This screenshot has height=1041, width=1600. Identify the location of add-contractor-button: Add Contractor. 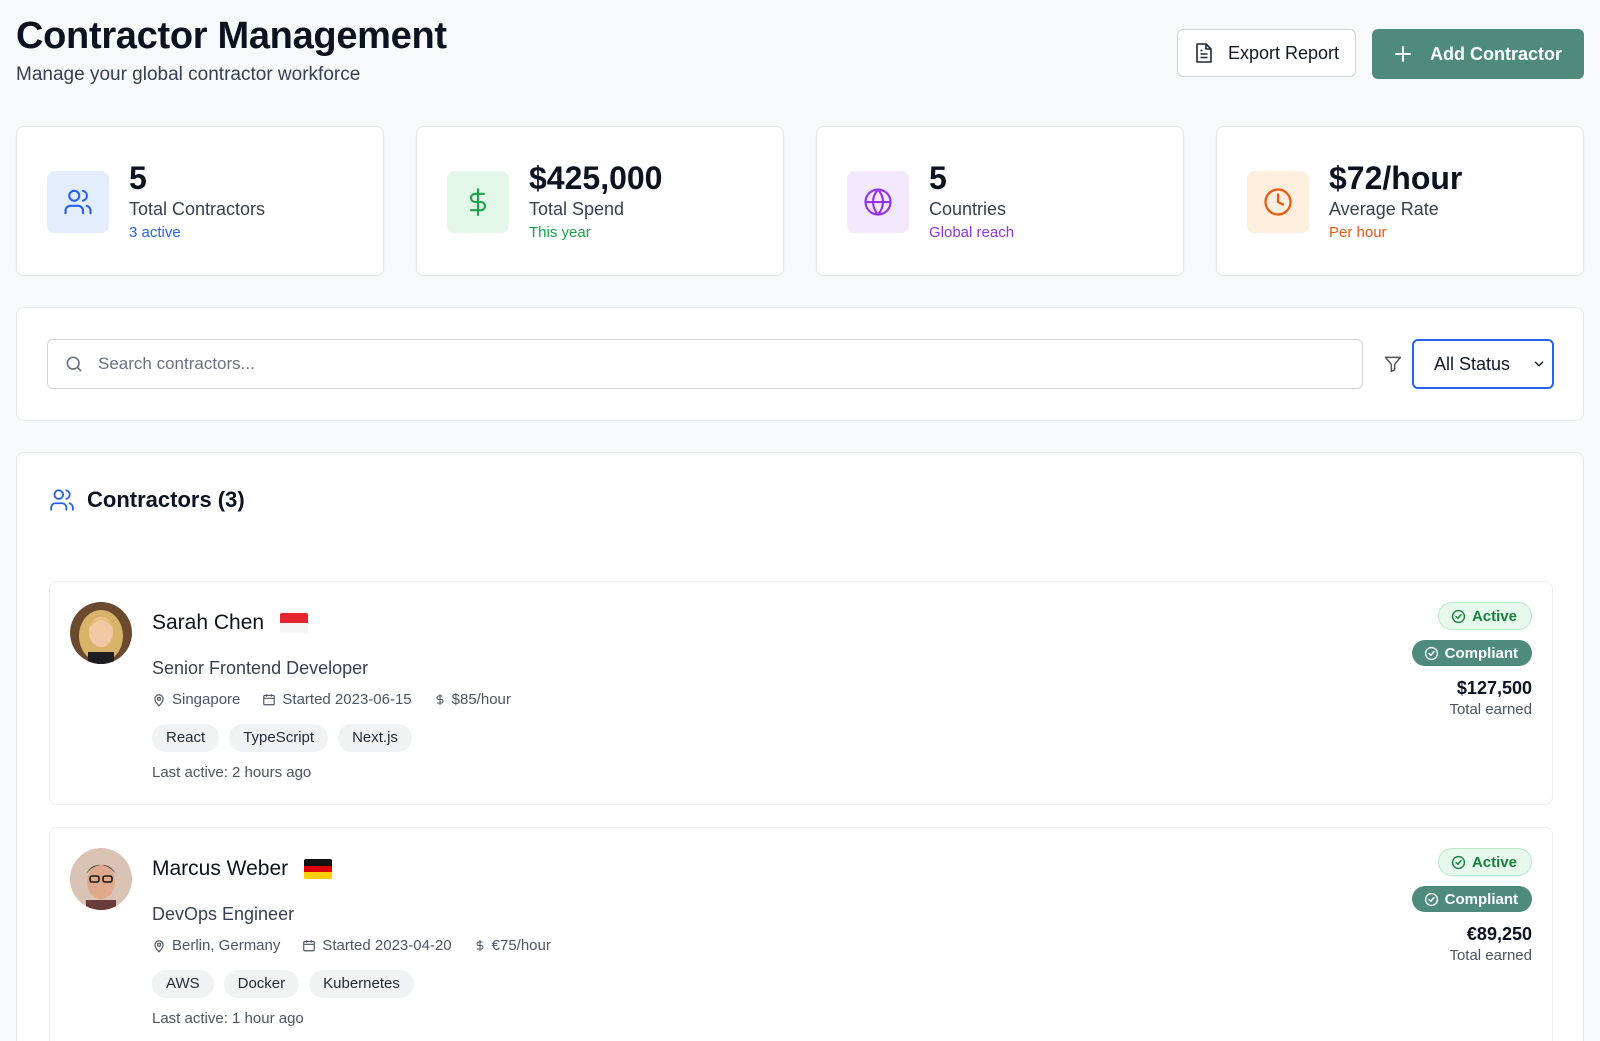
(1478, 54).